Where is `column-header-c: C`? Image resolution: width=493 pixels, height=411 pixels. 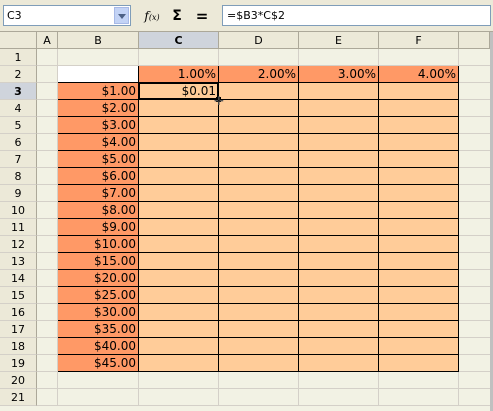
column-header-c: C is located at coordinates (179, 40).